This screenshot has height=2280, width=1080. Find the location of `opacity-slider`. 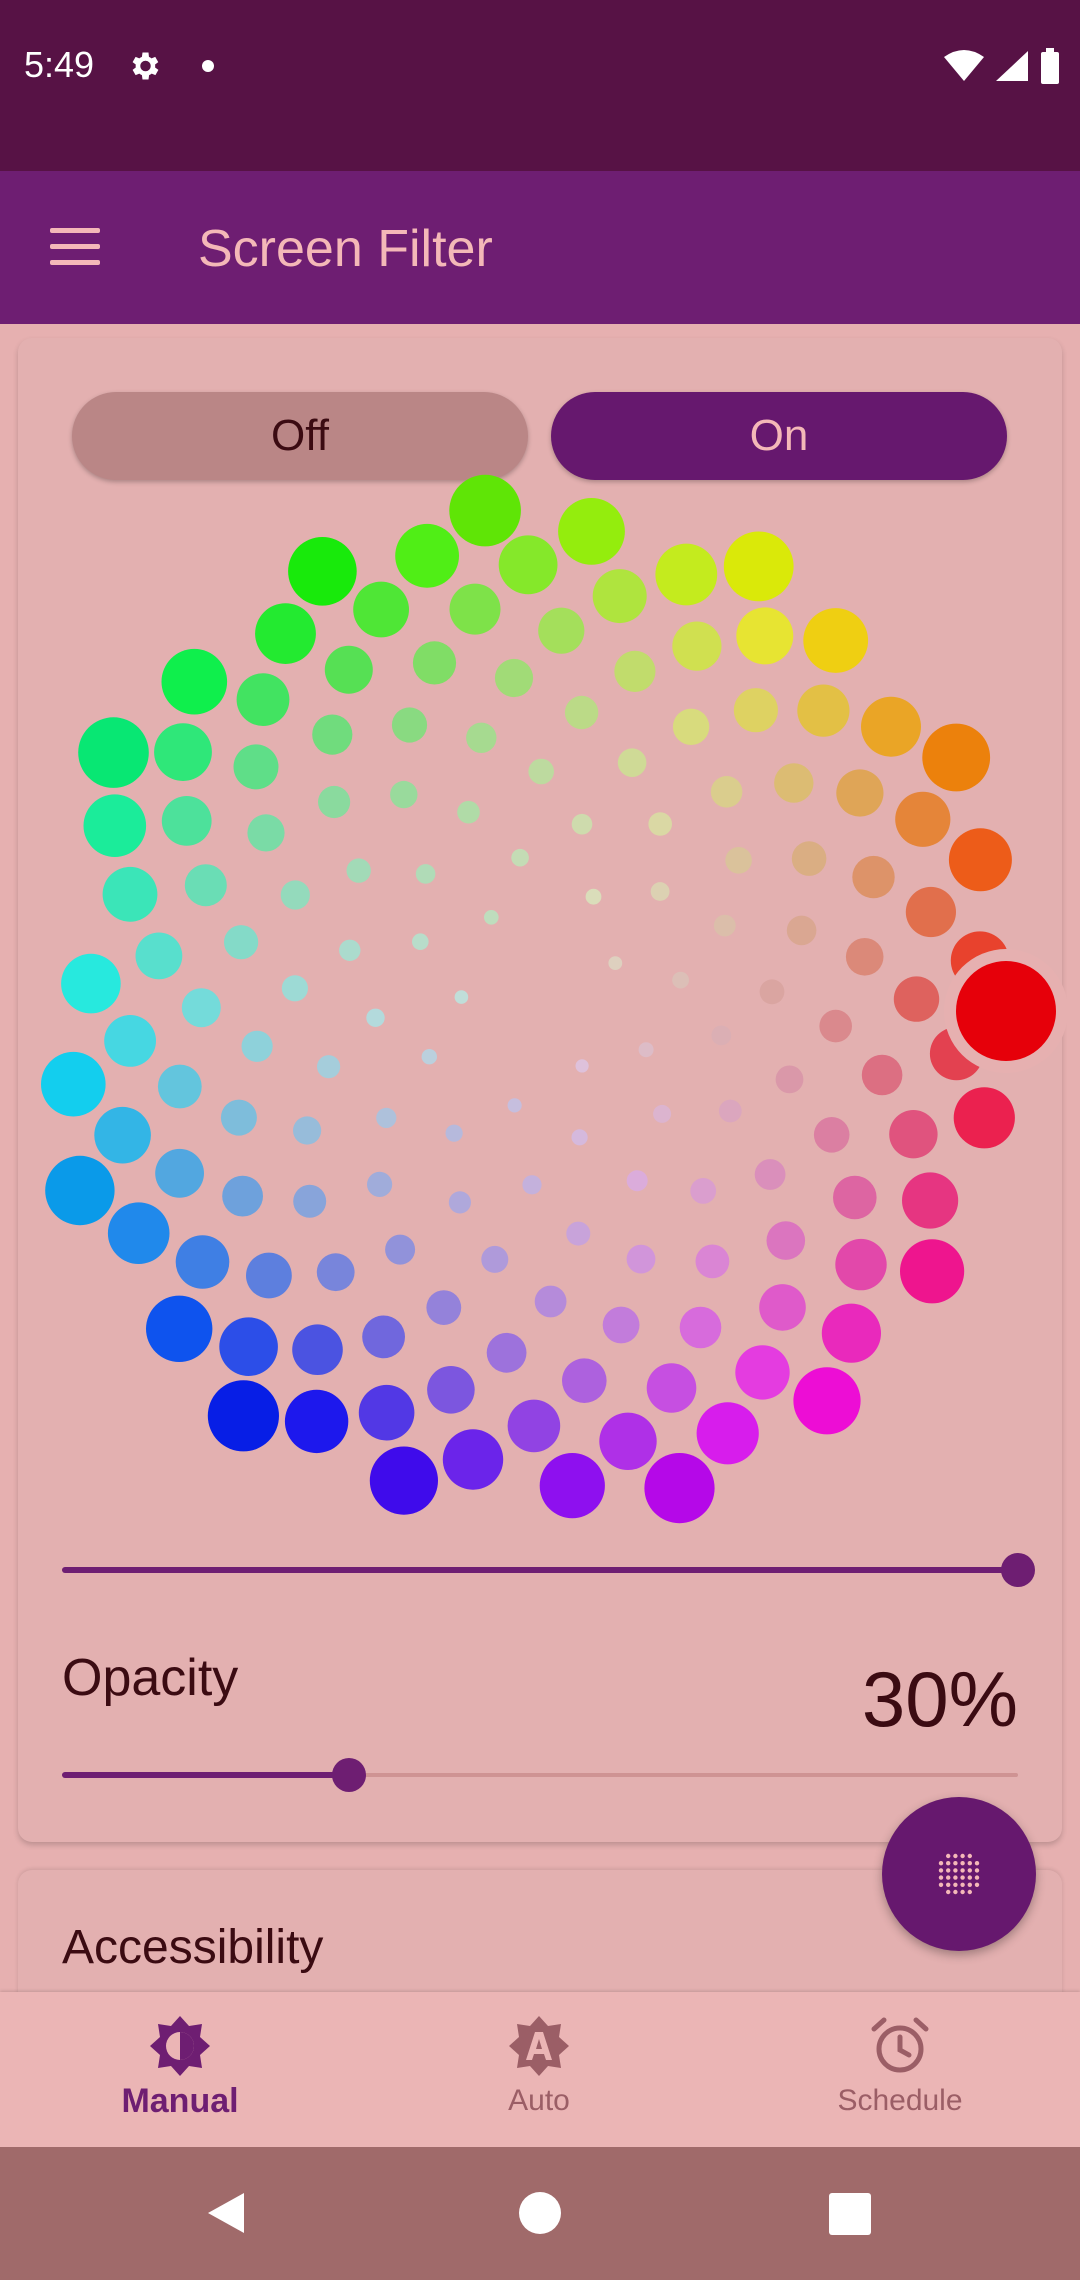

opacity-slider is located at coordinates (540, 1775).